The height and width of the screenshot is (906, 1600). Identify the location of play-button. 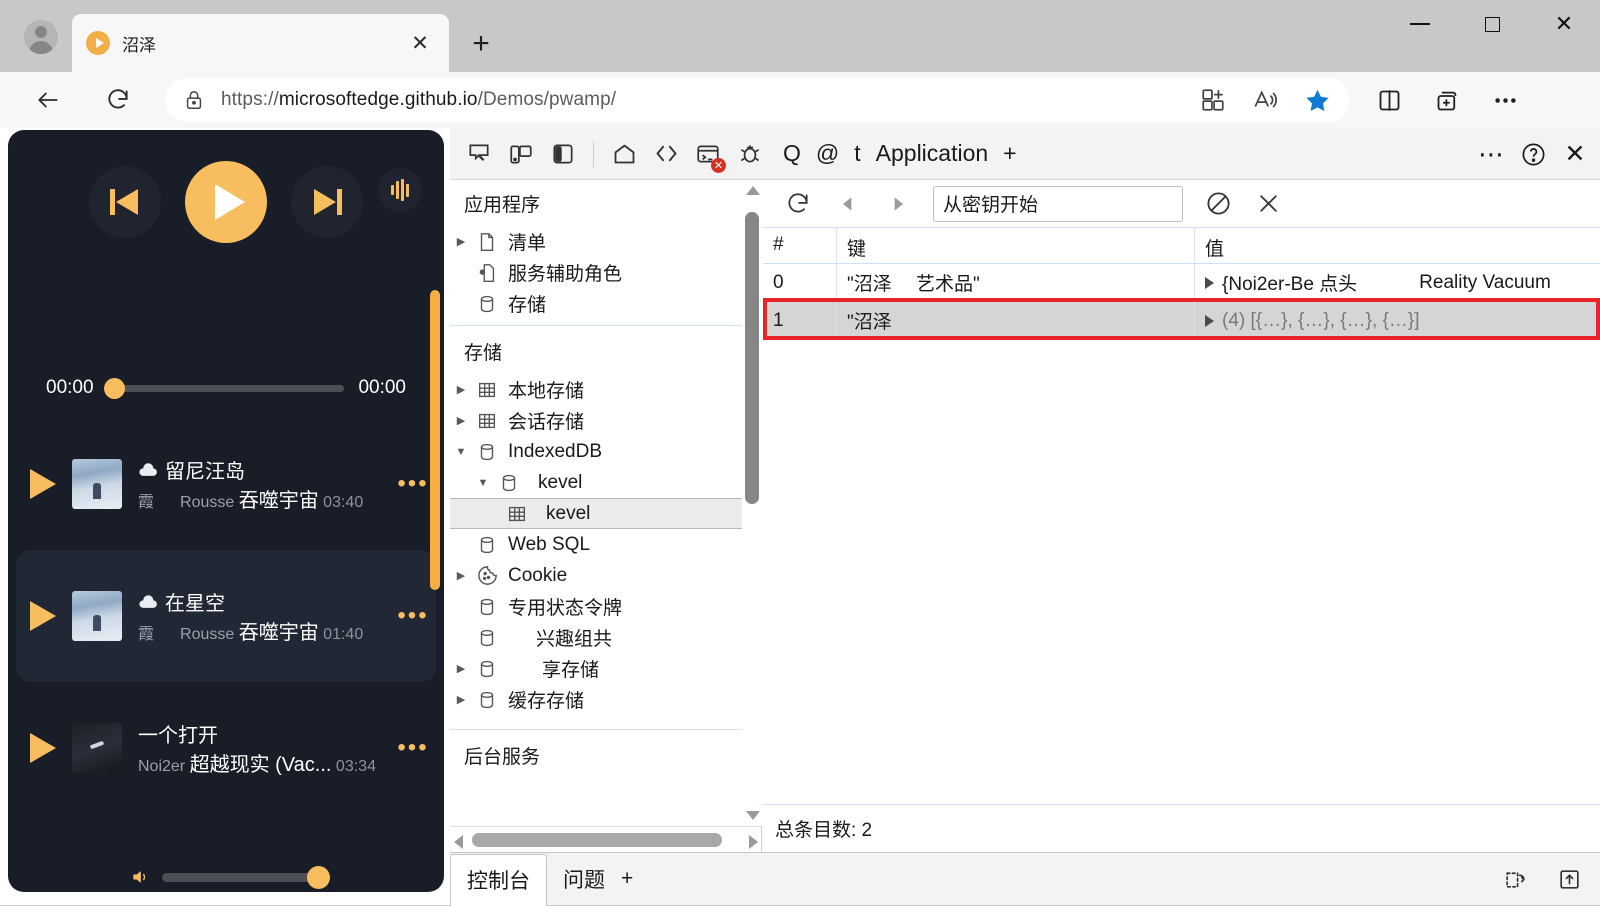
(226, 202).